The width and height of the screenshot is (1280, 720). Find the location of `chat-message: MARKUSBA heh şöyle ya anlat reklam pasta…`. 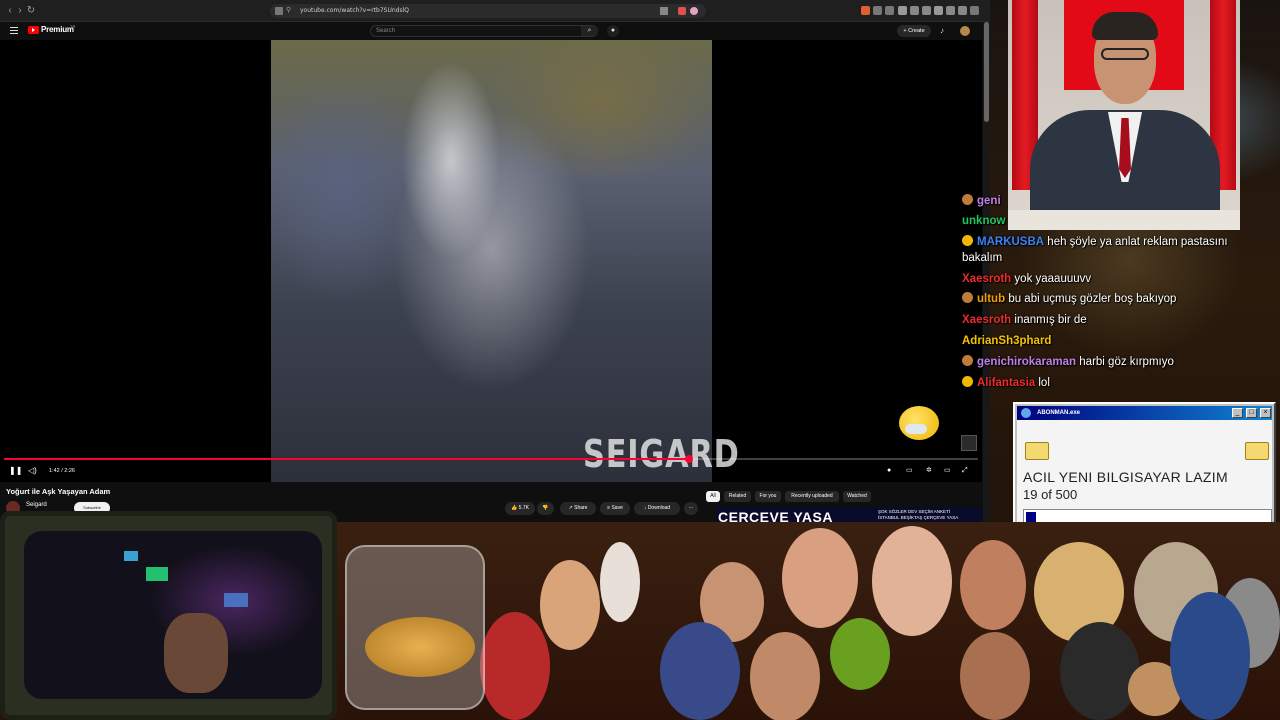

chat-message: MARKUSBA heh şöyle ya anlat reklam pasta… is located at coordinates (1095, 242).